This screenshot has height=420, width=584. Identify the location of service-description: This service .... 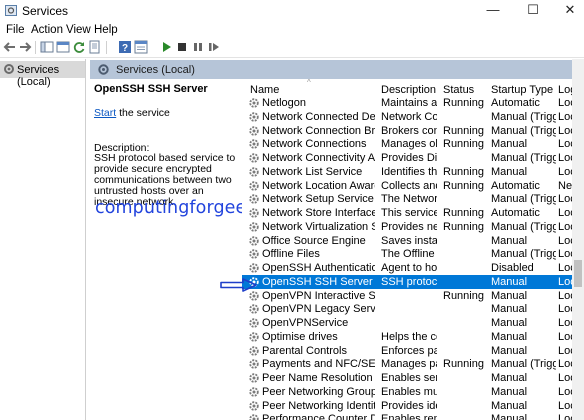
(409, 213).